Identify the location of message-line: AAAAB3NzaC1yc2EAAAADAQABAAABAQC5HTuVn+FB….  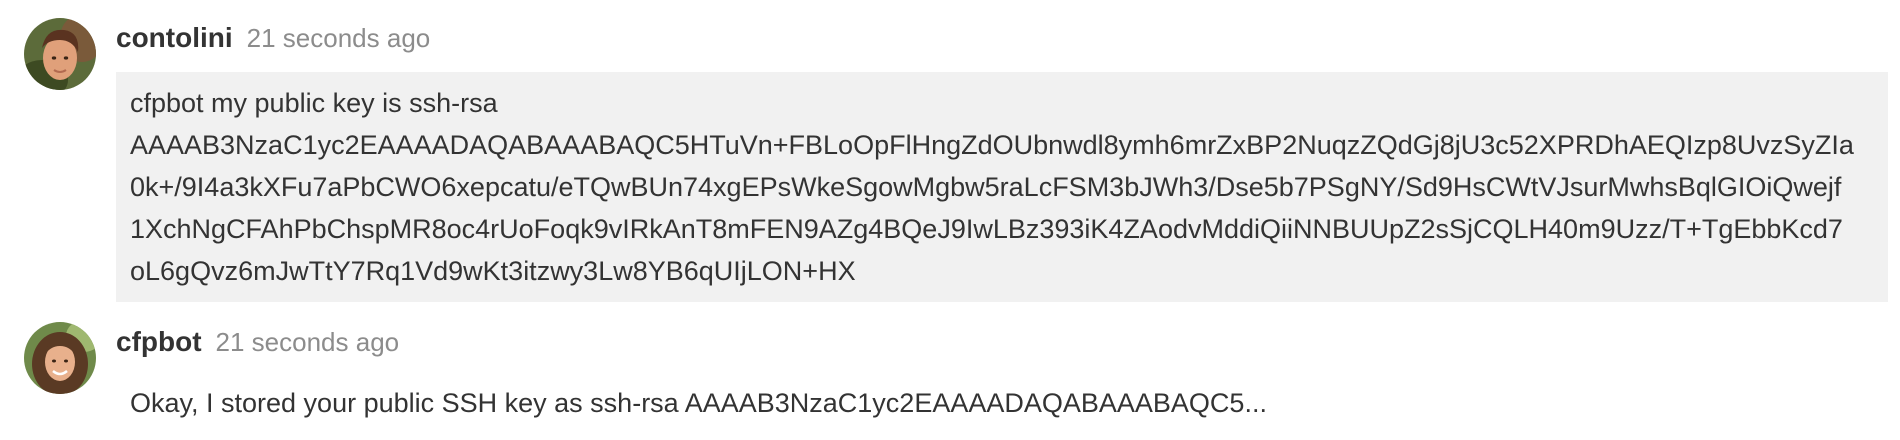
(992, 145).